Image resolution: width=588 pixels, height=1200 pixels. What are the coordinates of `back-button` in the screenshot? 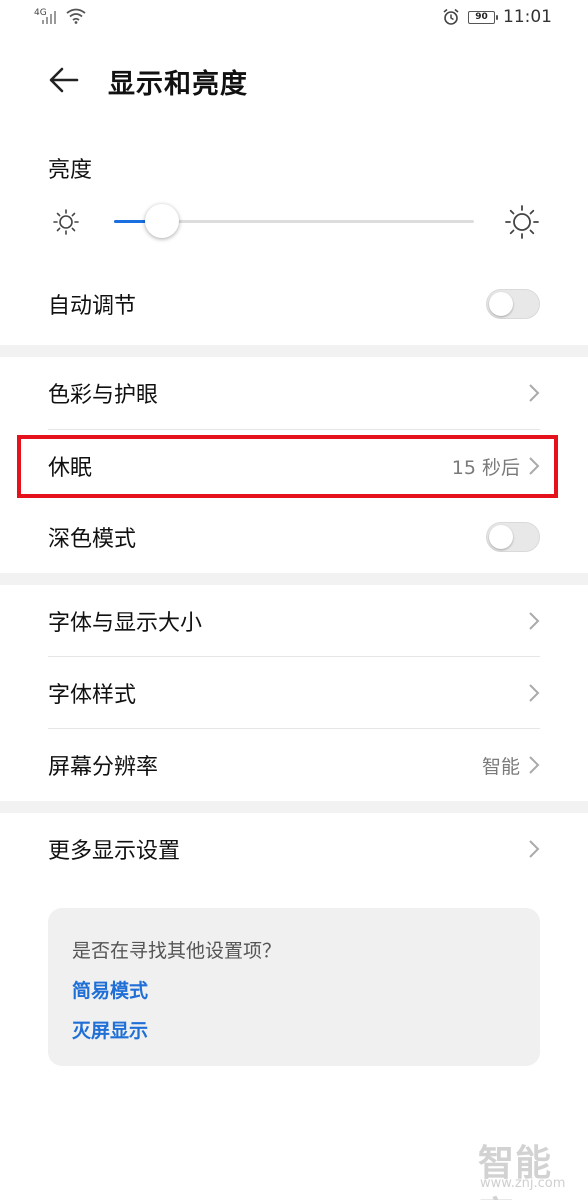 It's located at (64, 80).